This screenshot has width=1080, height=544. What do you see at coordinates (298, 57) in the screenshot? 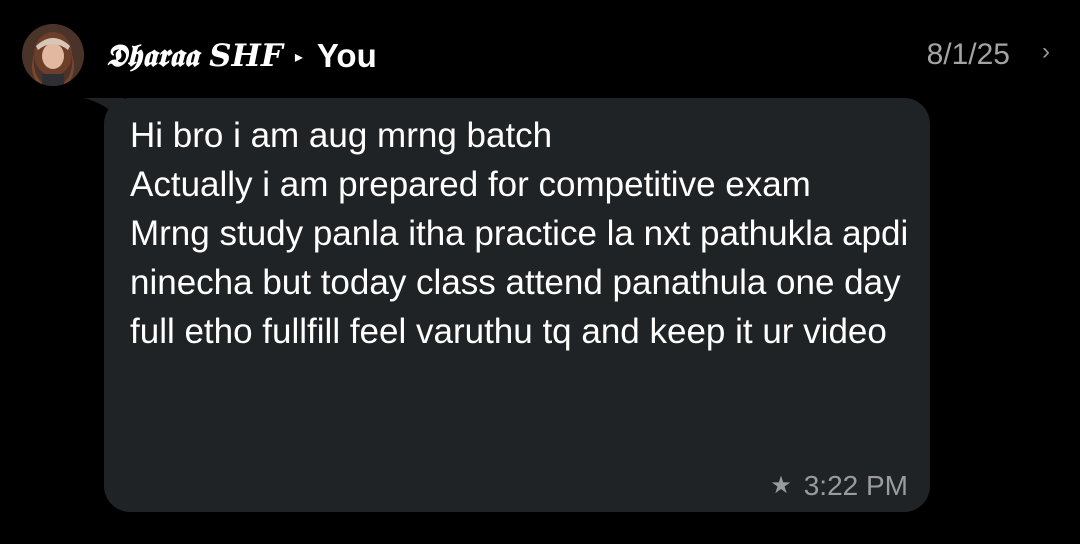
I see `arrow-right-icon: ▸` at bounding box center [298, 57].